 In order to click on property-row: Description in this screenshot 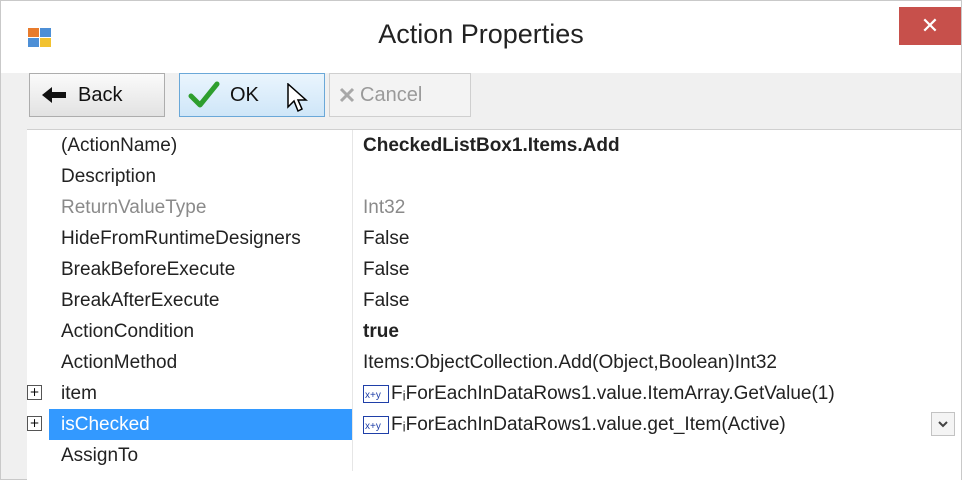, I will do `click(494, 176)`.